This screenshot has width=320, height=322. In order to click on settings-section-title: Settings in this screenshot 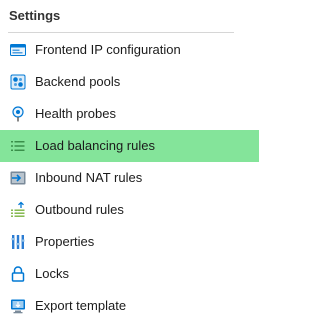, I will do `click(35, 15)`.